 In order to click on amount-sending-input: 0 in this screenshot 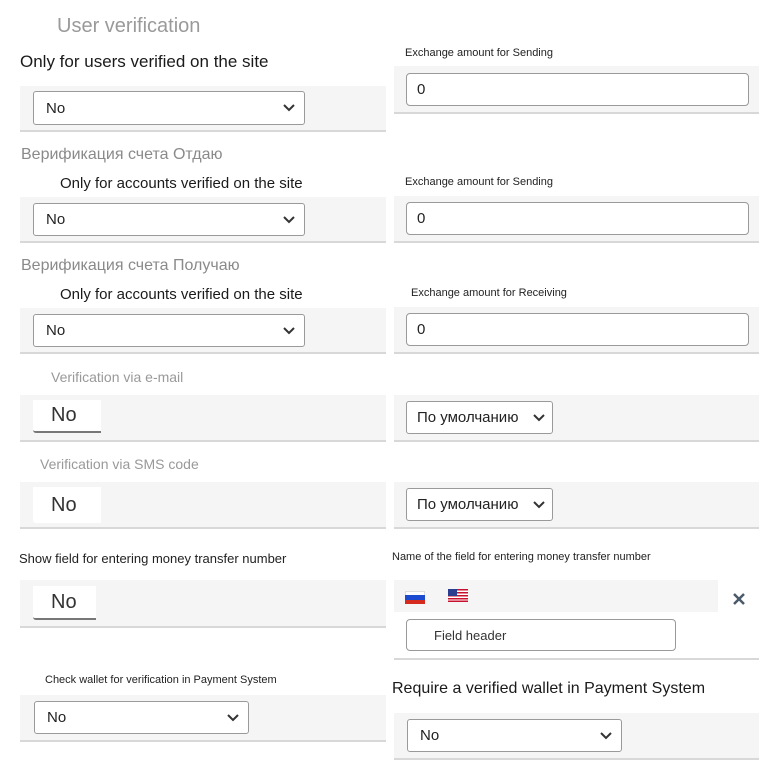, I will do `click(577, 89)`.